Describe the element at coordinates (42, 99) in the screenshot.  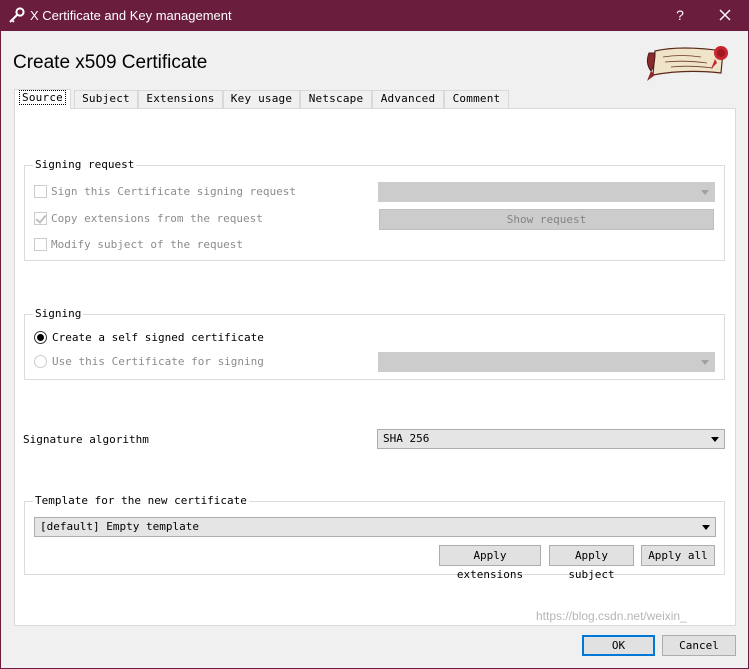
I see `tab-source: Source` at that location.